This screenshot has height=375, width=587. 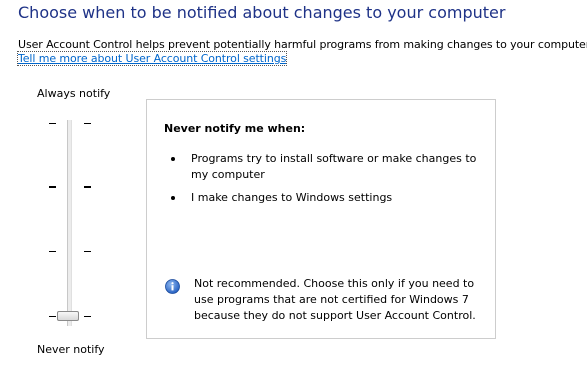 I want to click on slider-bottom-label: Never notify, so click(x=71, y=349).